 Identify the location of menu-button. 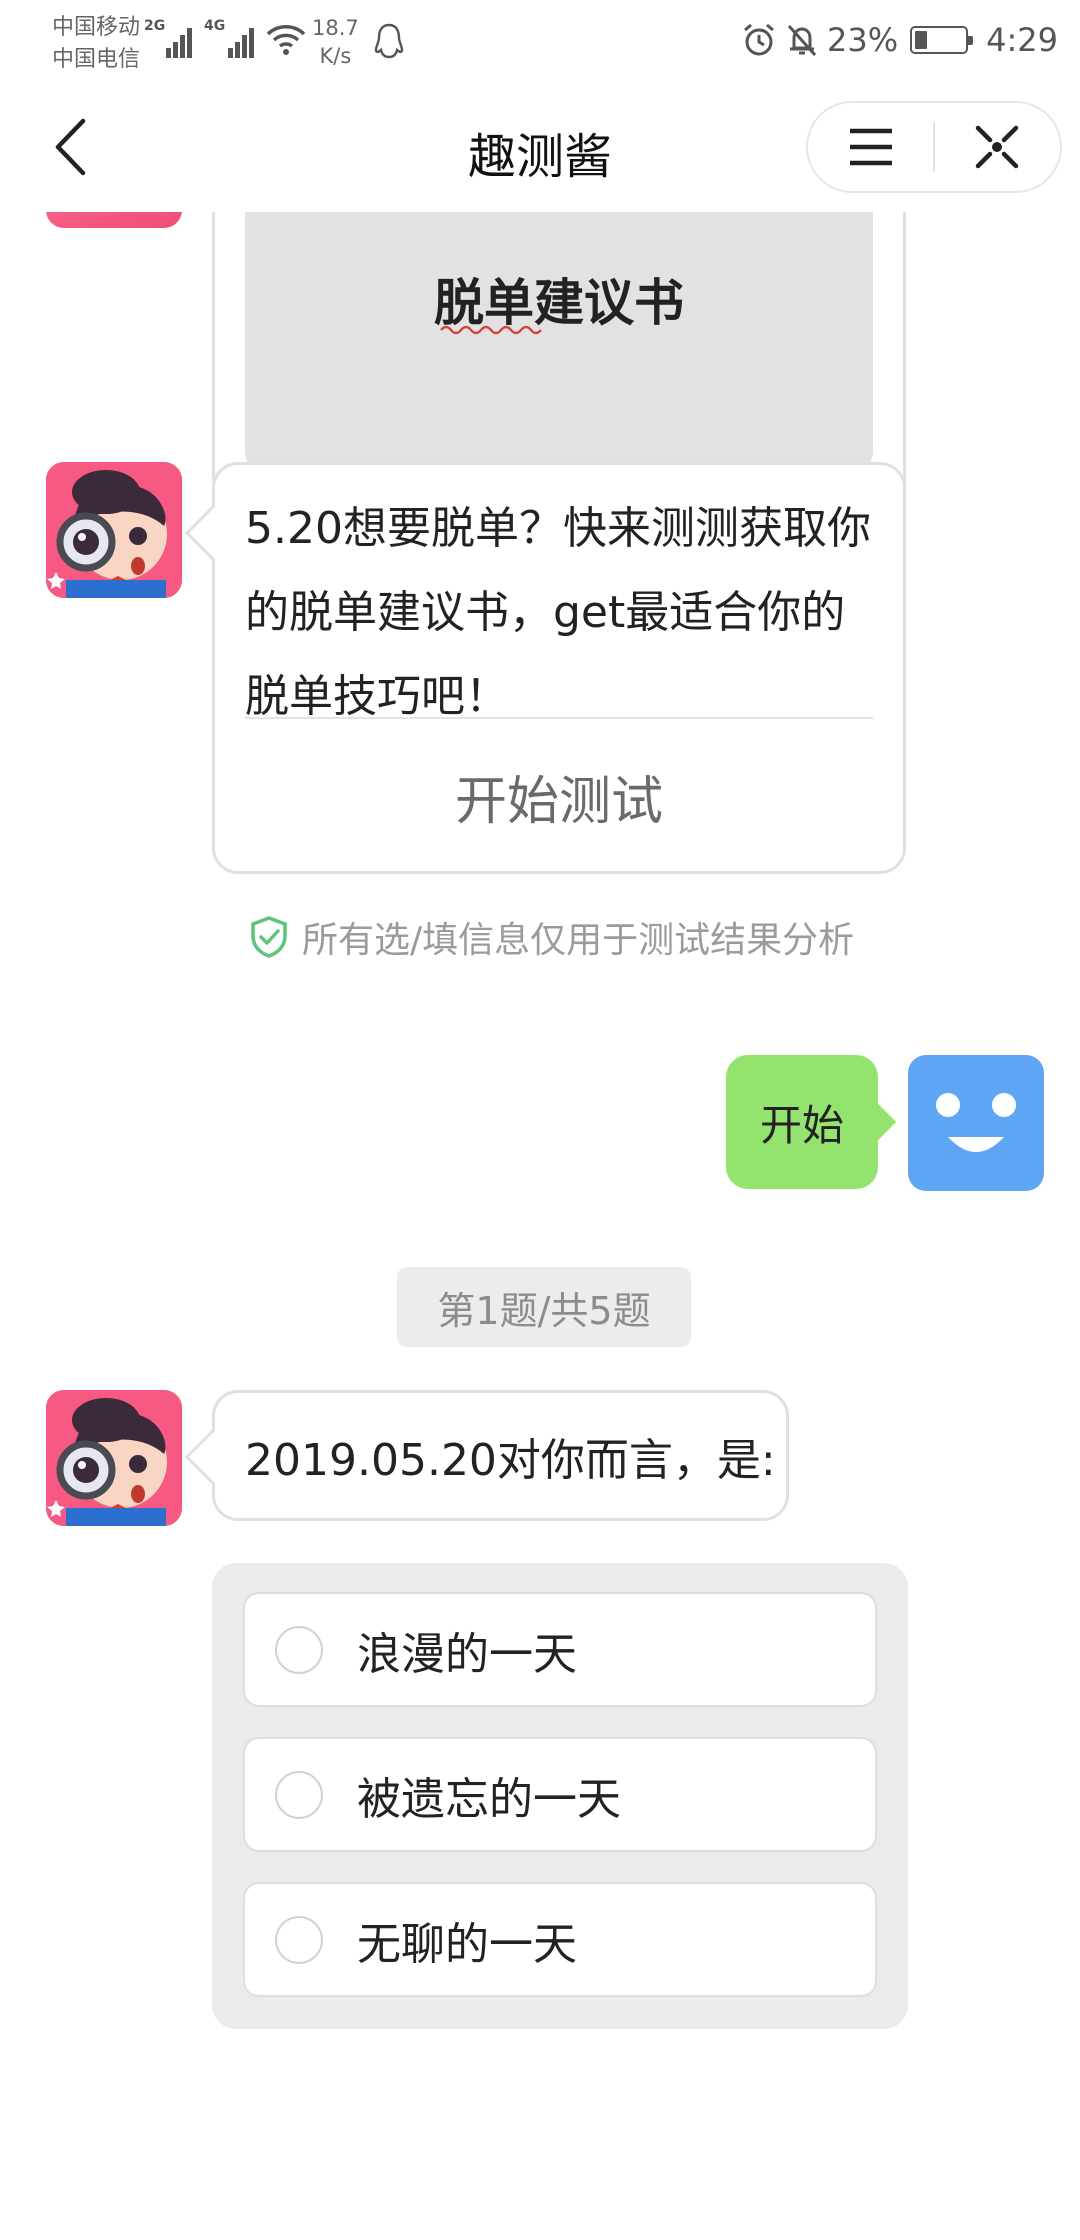
(870, 147).